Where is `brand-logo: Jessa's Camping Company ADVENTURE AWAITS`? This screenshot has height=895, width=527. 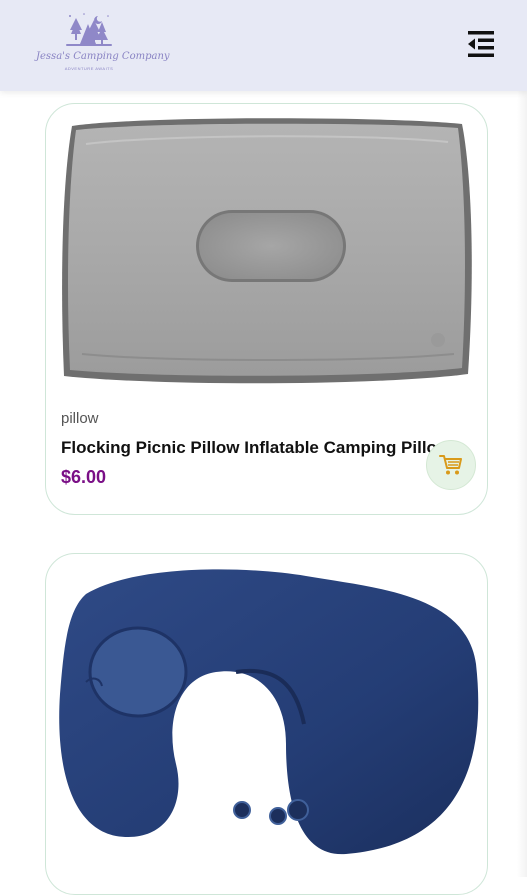
brand-logo: Jessa's Camping Company ADVENTURE AWAITS is located at coordinates (103, 43).